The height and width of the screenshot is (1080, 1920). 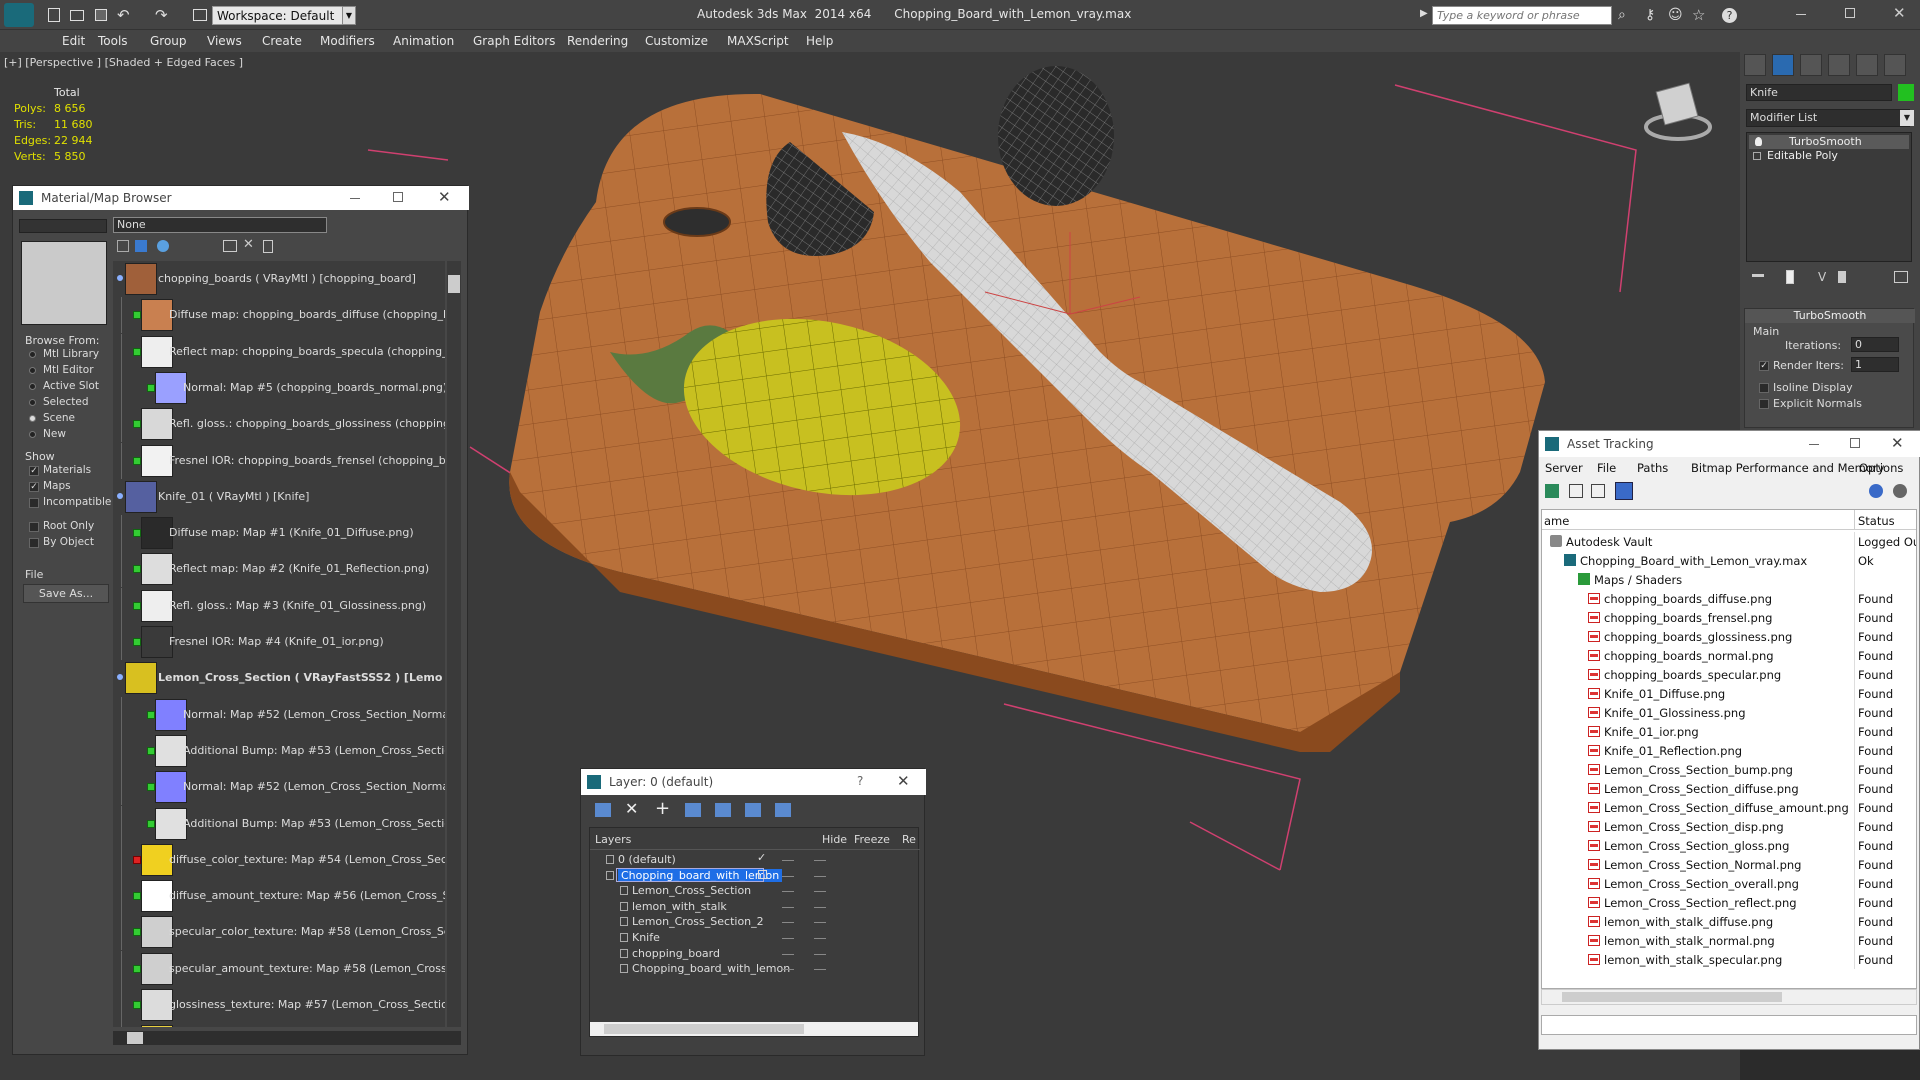 What do you see at coordinates (73, 41) in the screenshot?
I see `menu-edit: Edit` at bounding box center [73, 41].